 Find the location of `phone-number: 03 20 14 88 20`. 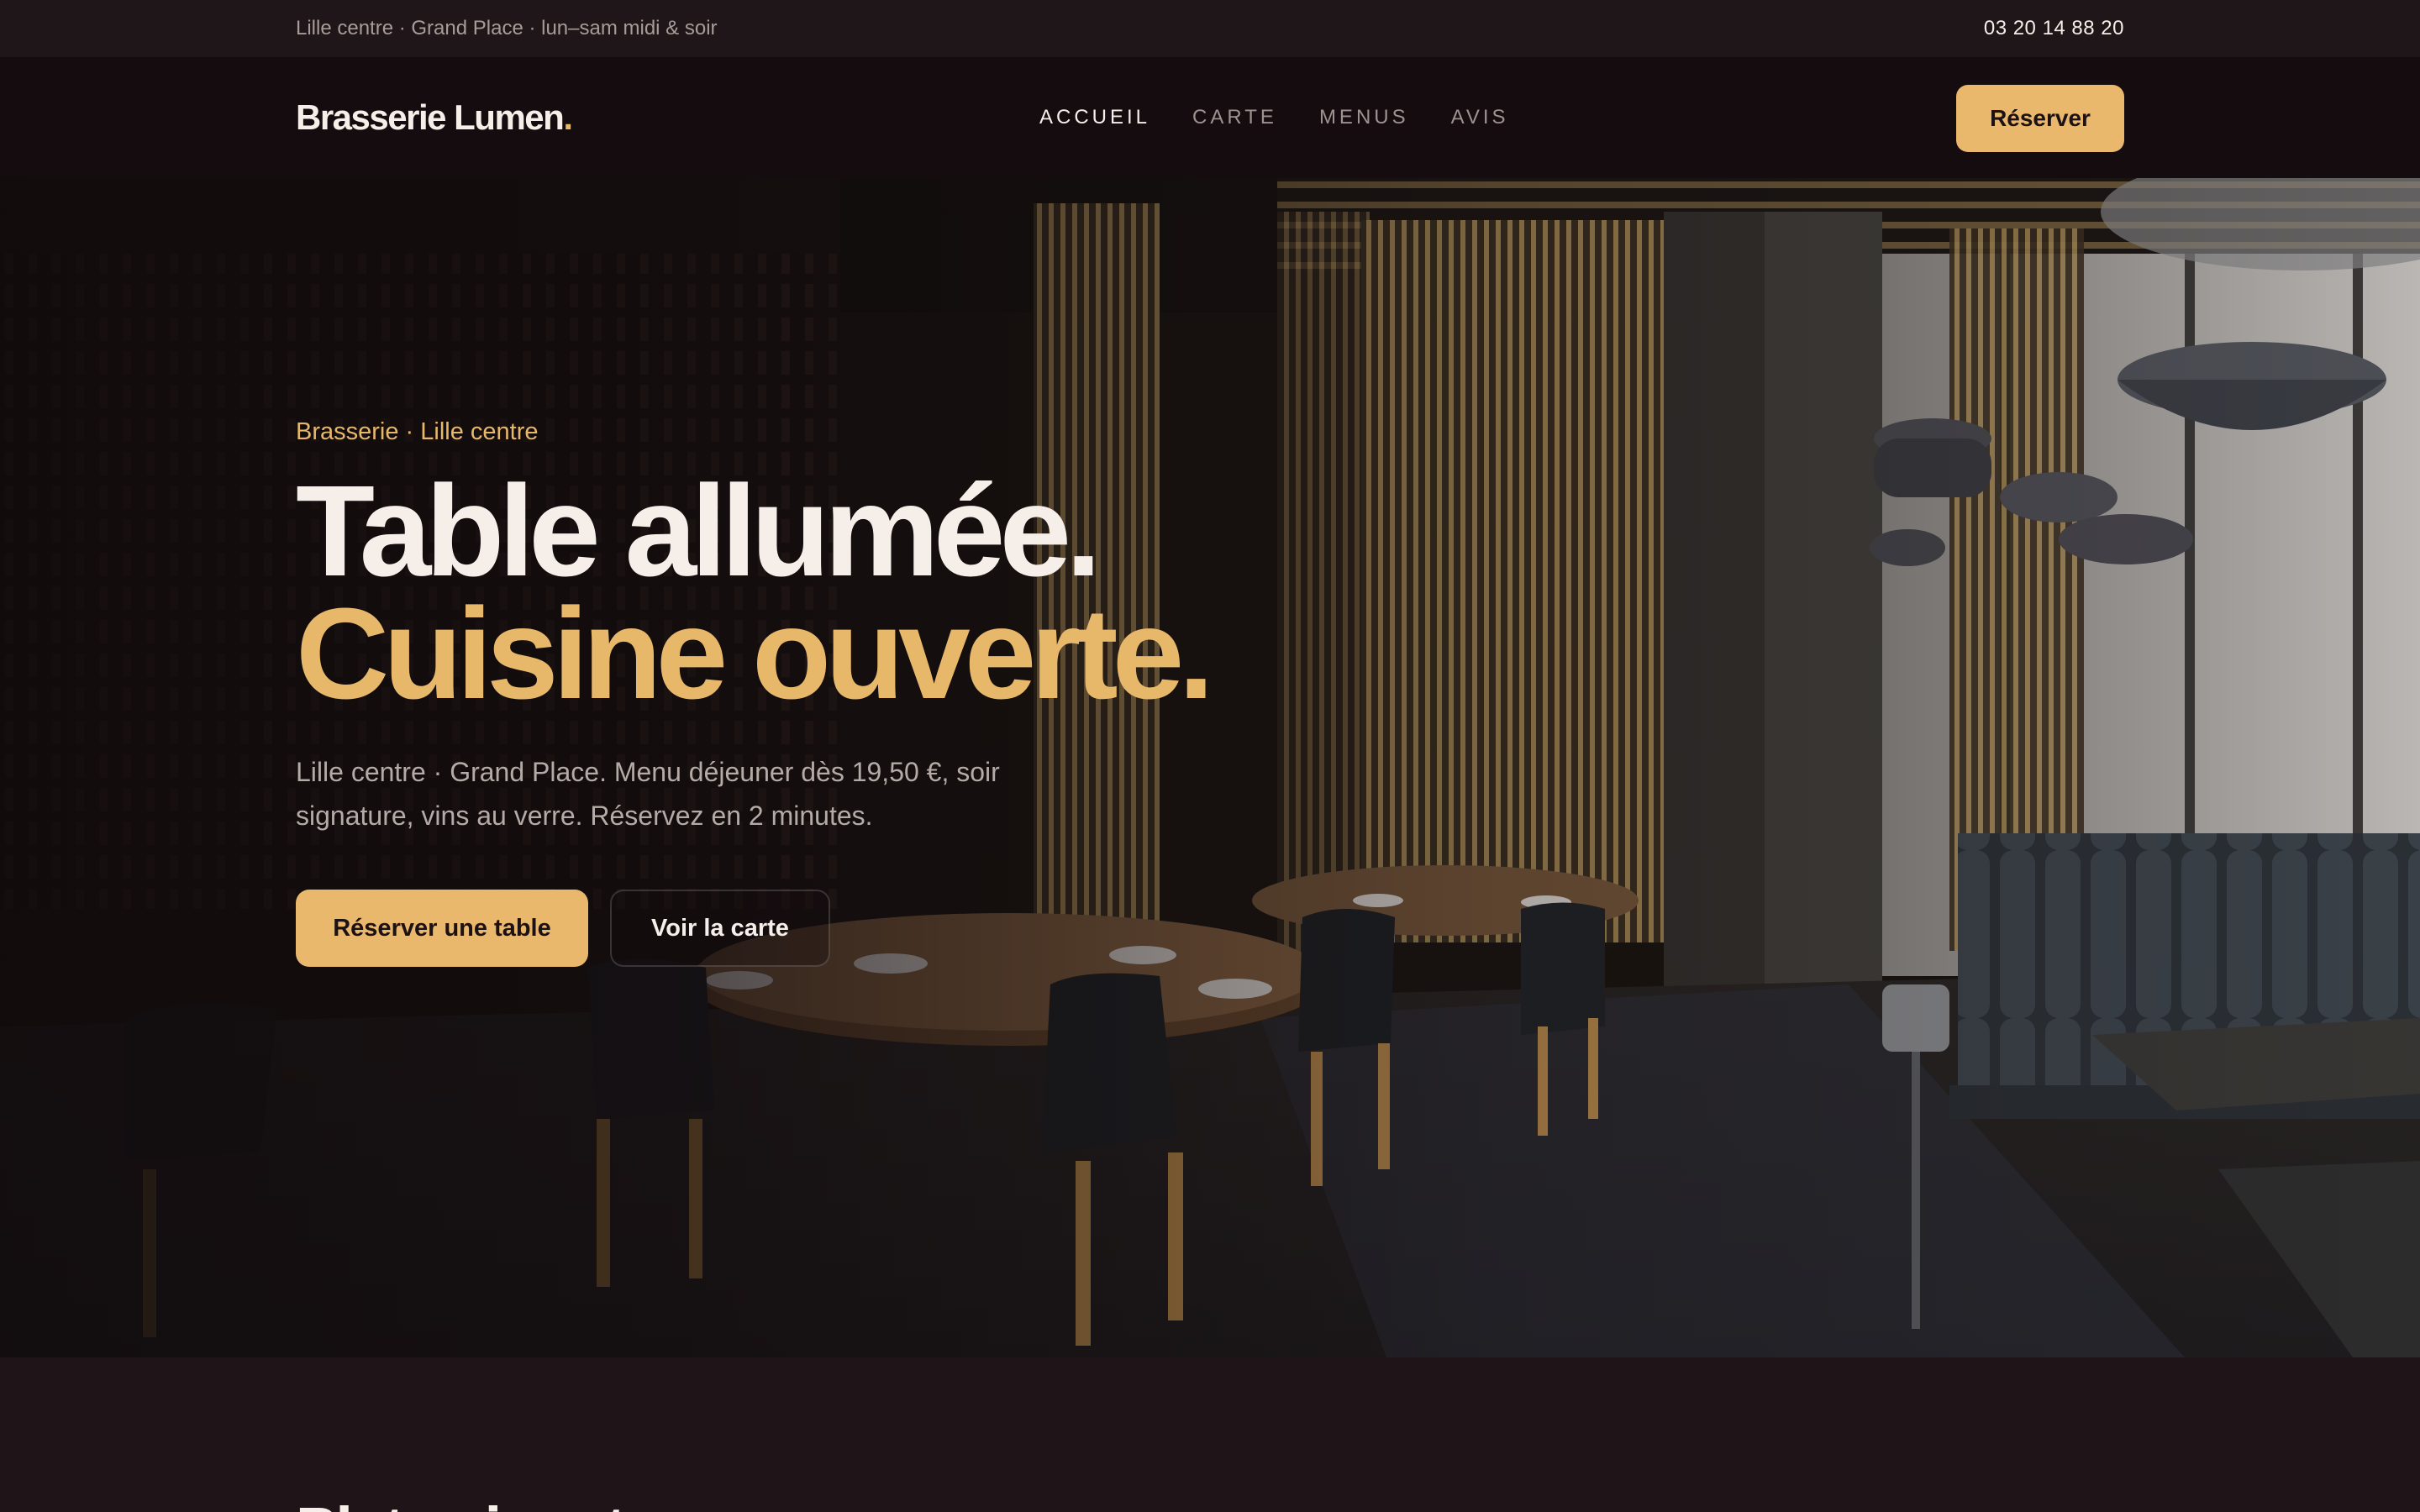

phone-number: 03 20 14 88 20 is located at coordinates (2054, 28).